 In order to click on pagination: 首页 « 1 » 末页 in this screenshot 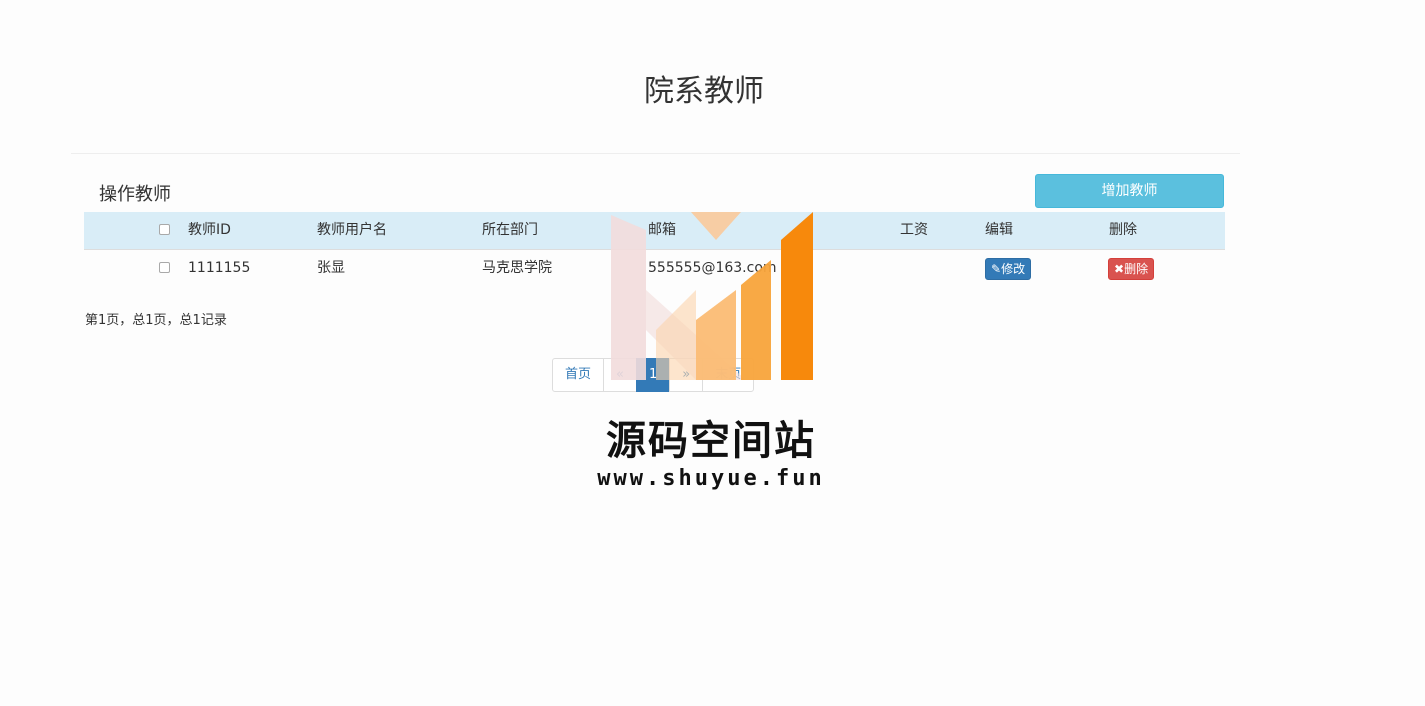, I will do `click(653, 375)`.